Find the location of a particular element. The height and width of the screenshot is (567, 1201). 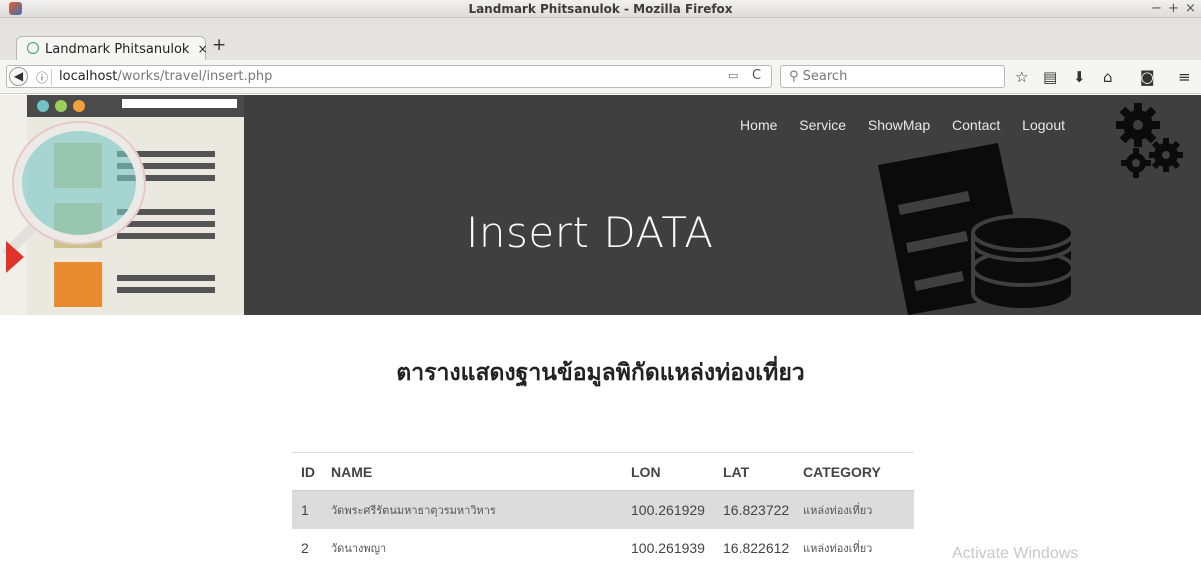

red-arrow-icon is located at coordinates (15, 257).